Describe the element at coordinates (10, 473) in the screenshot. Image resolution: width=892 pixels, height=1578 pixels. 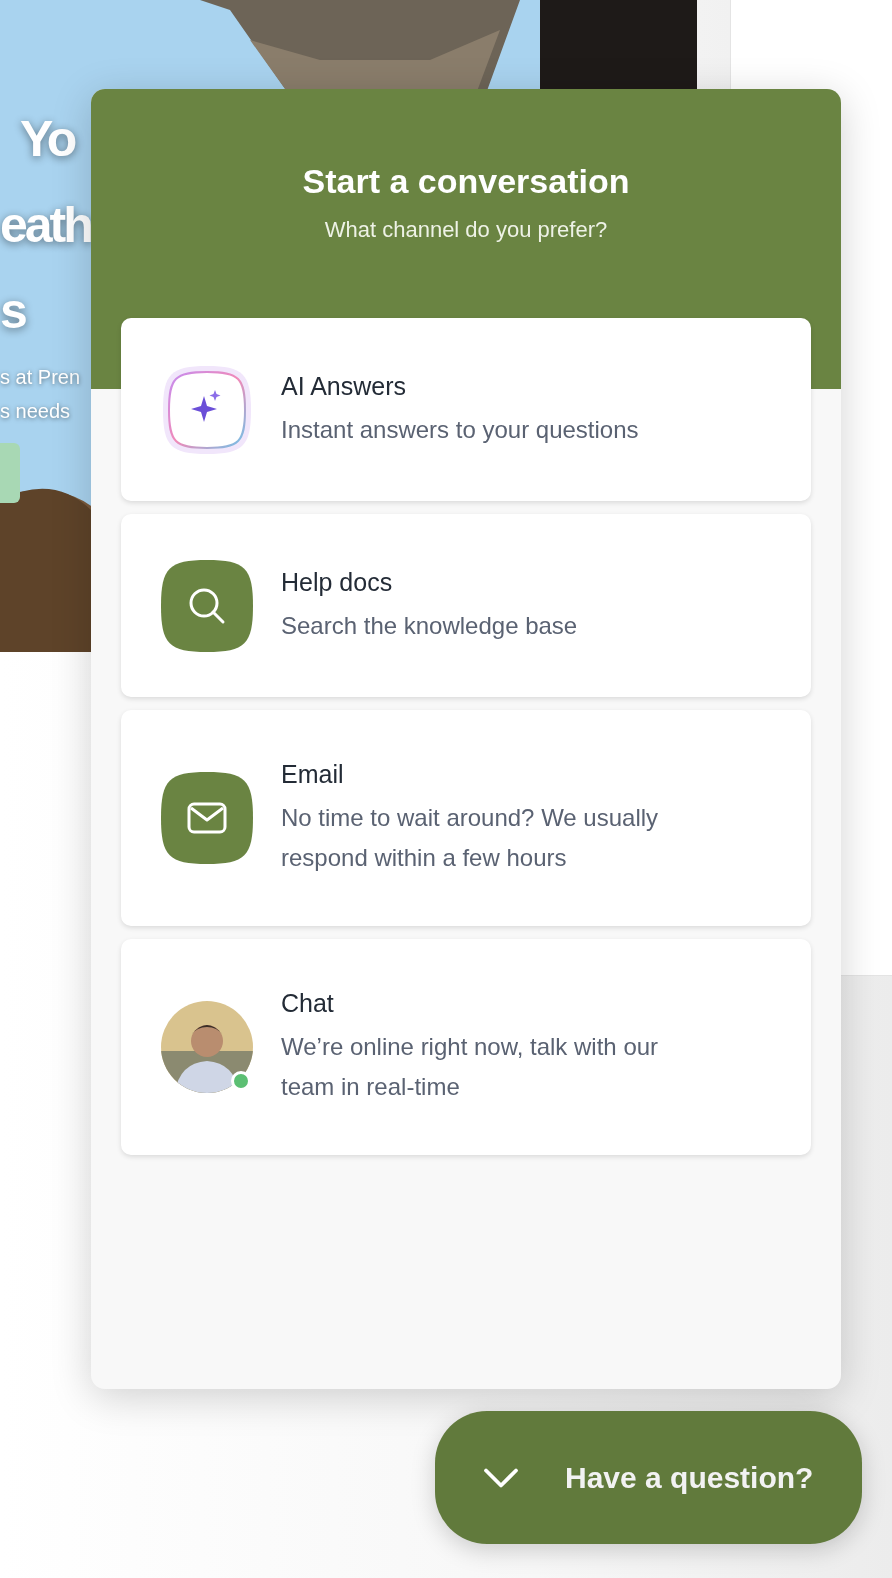
I see `hero-button` at that location.